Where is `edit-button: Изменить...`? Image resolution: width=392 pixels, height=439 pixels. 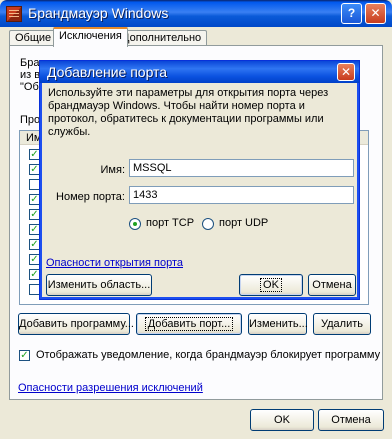 edit-button: Изменить... is located at coordinates (278, 324).